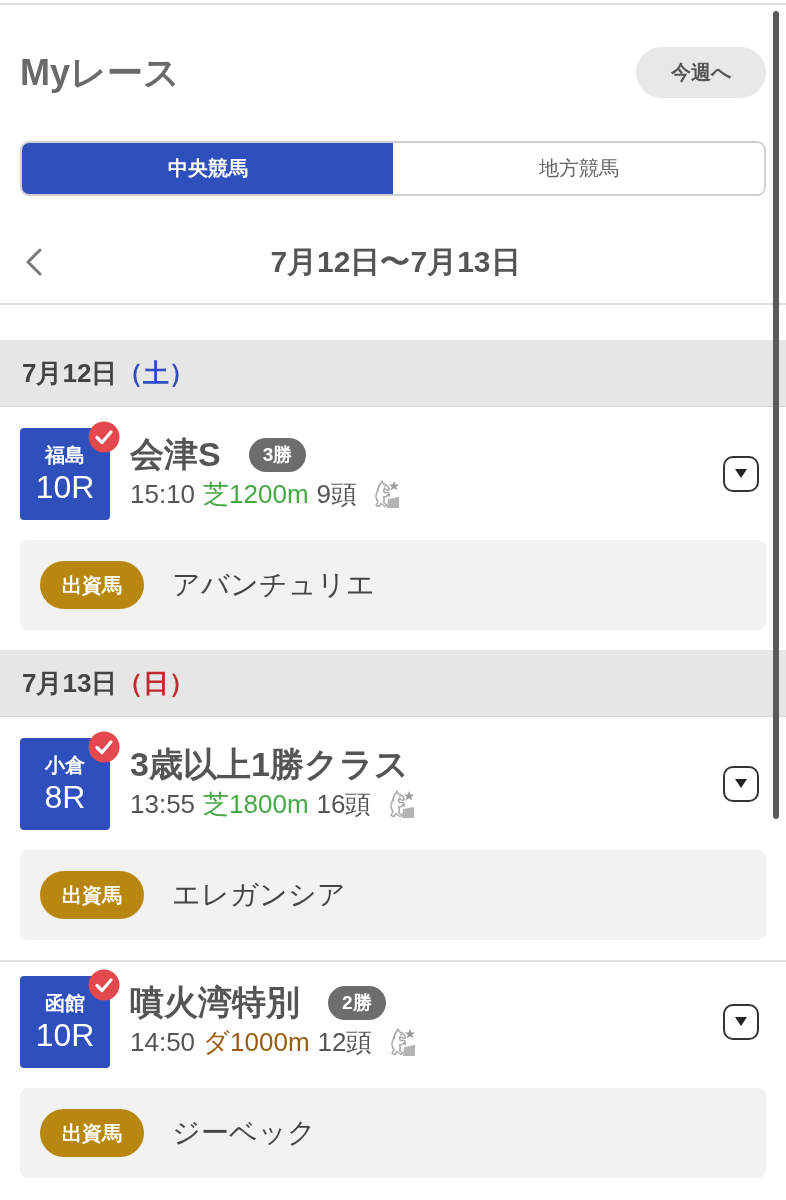  Describe the element at coordinates (163, 804) in the screenshot. I see `post-time: 13:55` at that location.